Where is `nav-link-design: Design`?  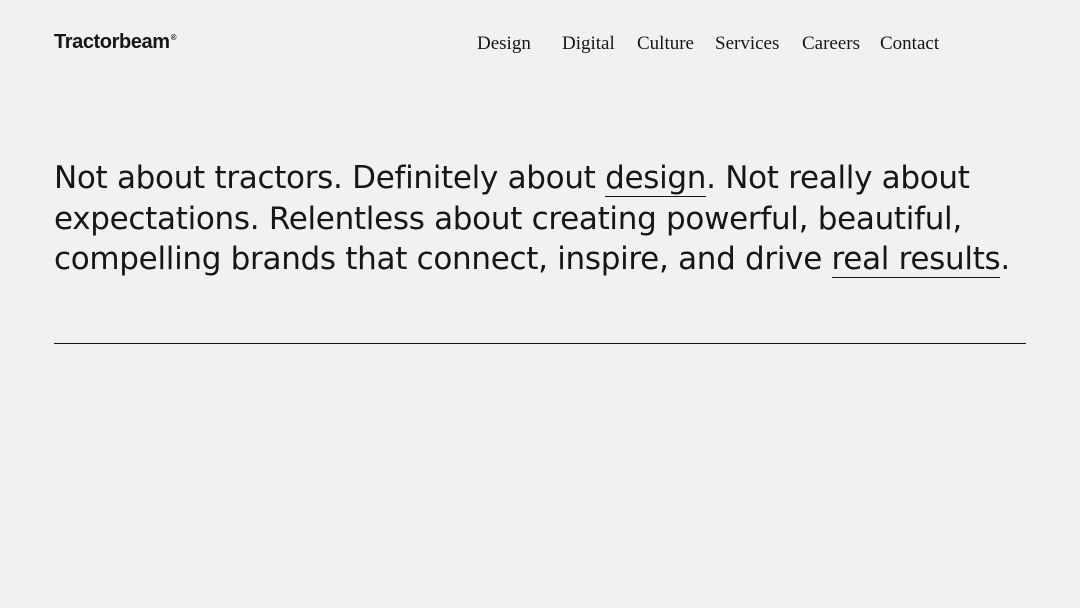 nav-link-design: Design is located at coordinates (504, 44).